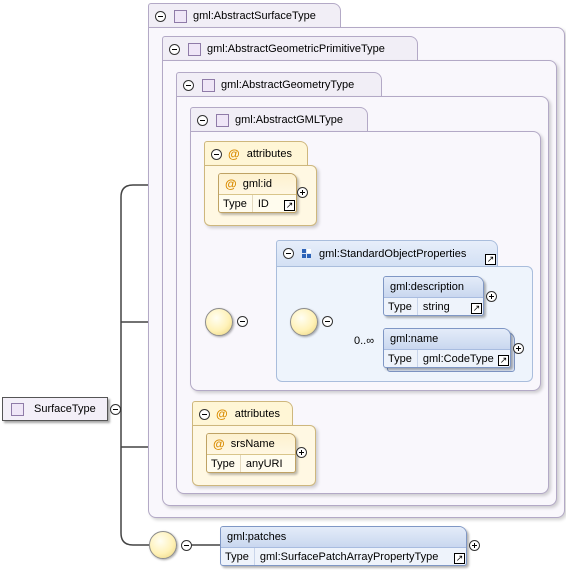  I want to click on tab-abstract-geometry-type: gml:AbstractGeometryType, so click(279, 84).